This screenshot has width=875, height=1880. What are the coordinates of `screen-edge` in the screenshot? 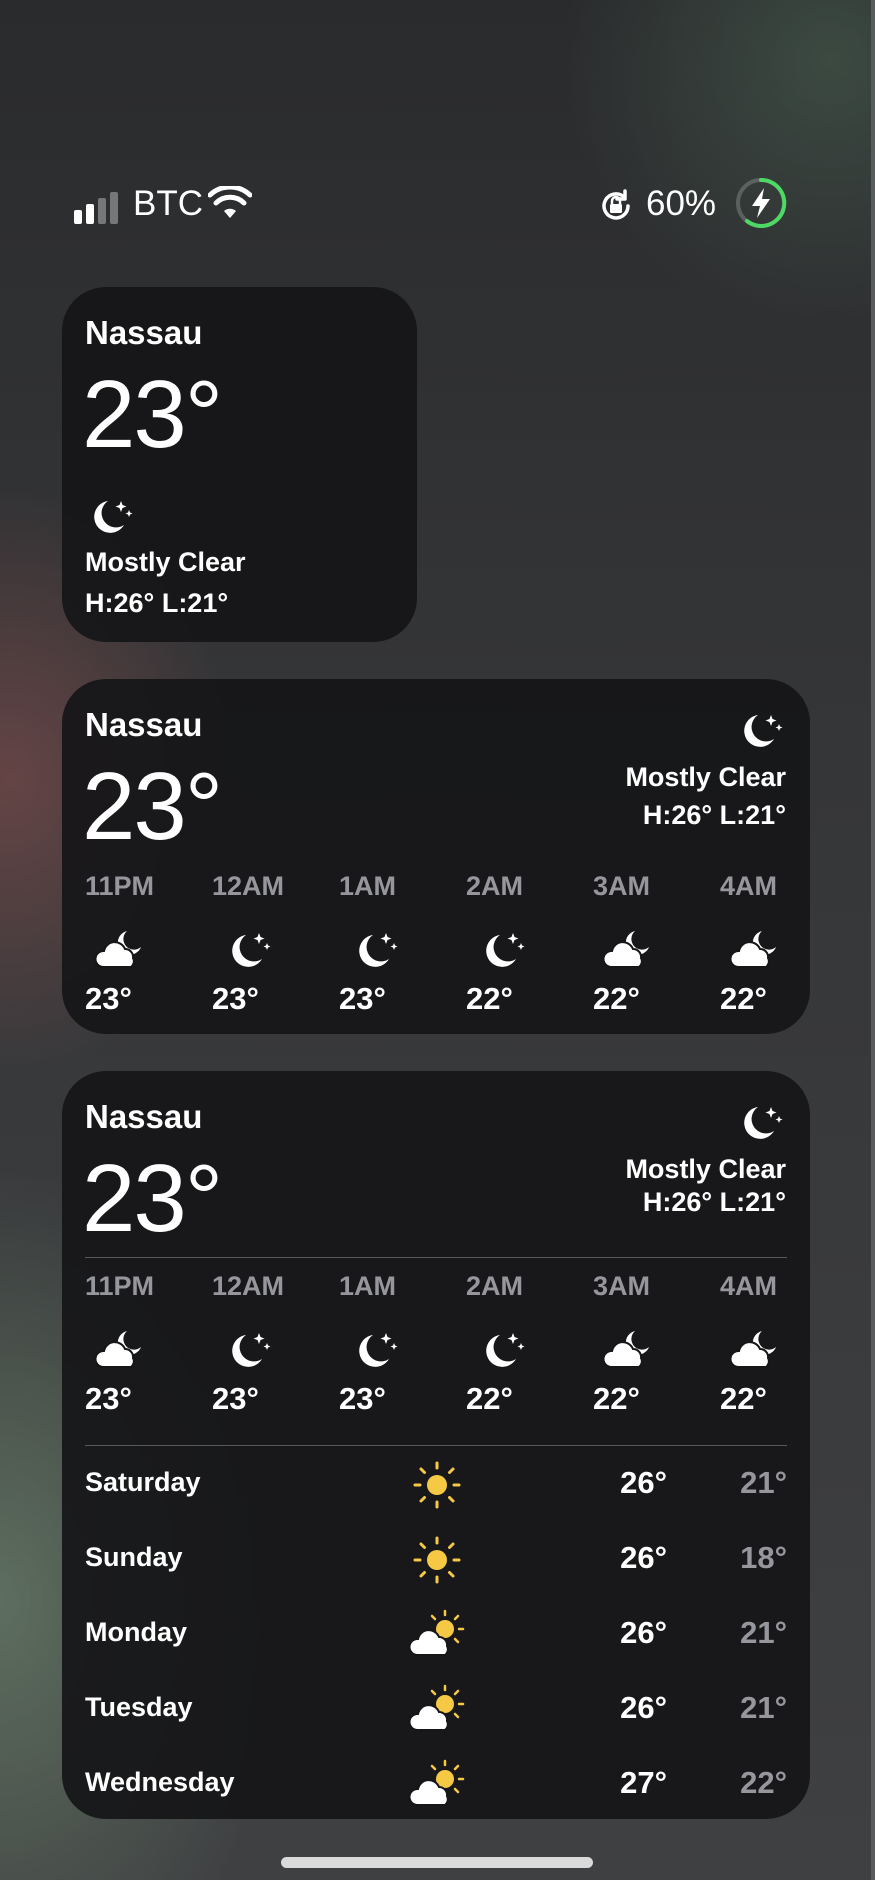 It's located at (873, 940).